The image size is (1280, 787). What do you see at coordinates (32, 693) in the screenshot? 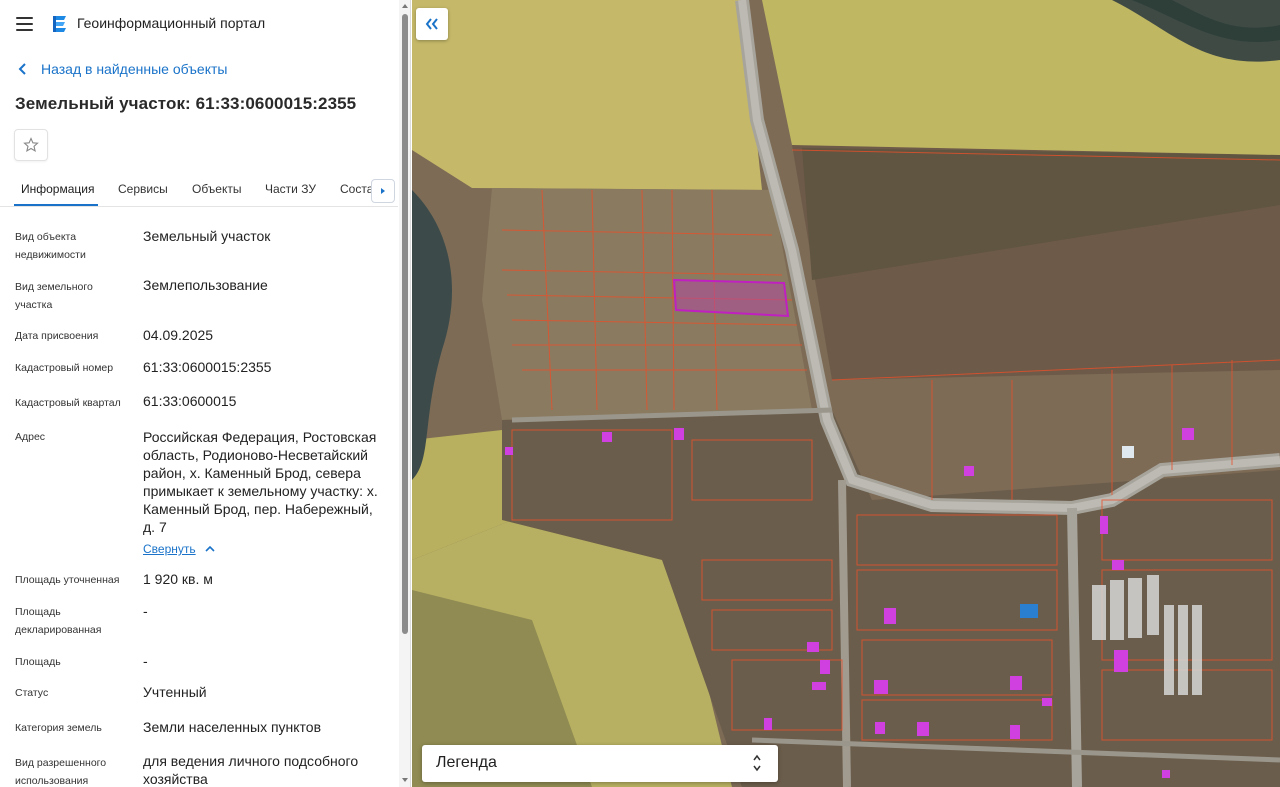
I see `prop-label-status: Статус` at bounding box center [32, 693].